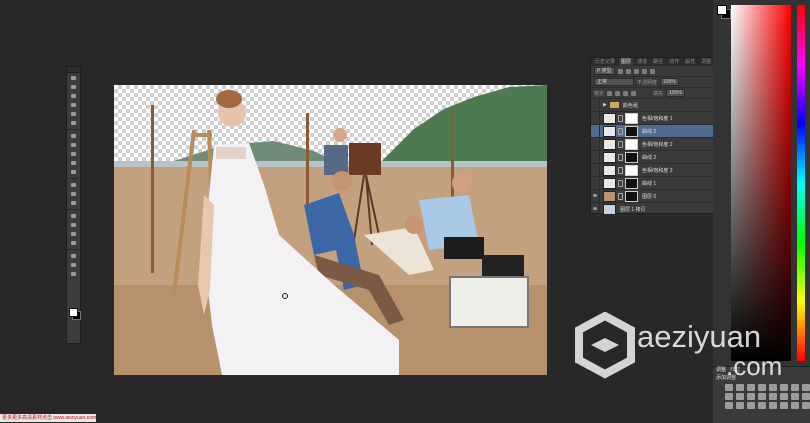 The width and height of the screenshot is (810, 423). I want to click on color-picker-field, so click(761, 183).